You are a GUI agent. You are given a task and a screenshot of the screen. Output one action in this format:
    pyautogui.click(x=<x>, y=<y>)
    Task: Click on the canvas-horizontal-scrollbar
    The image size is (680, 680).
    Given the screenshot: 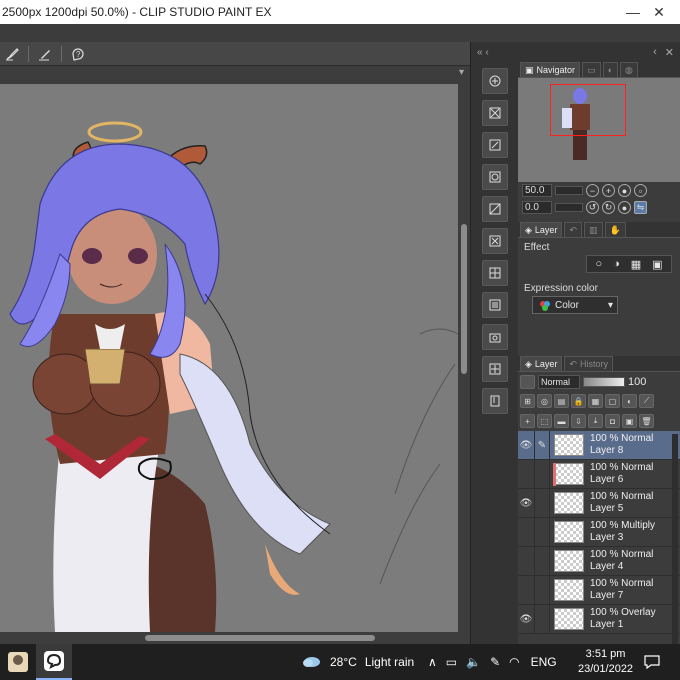 What is the action you would take?
    pyautogui.click(x=235, y=638)
    